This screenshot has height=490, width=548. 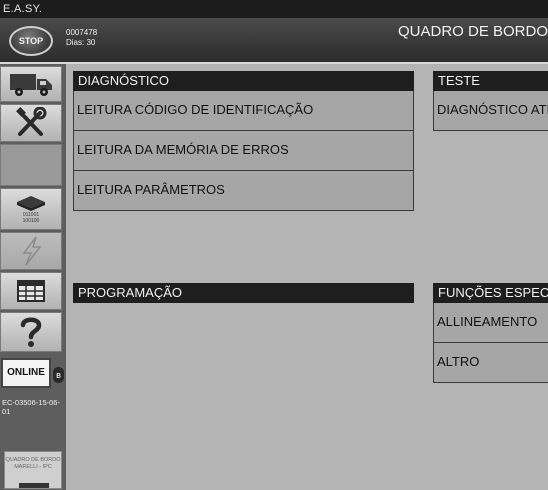 I want to click on table-icon, so click(x=31, y=291).